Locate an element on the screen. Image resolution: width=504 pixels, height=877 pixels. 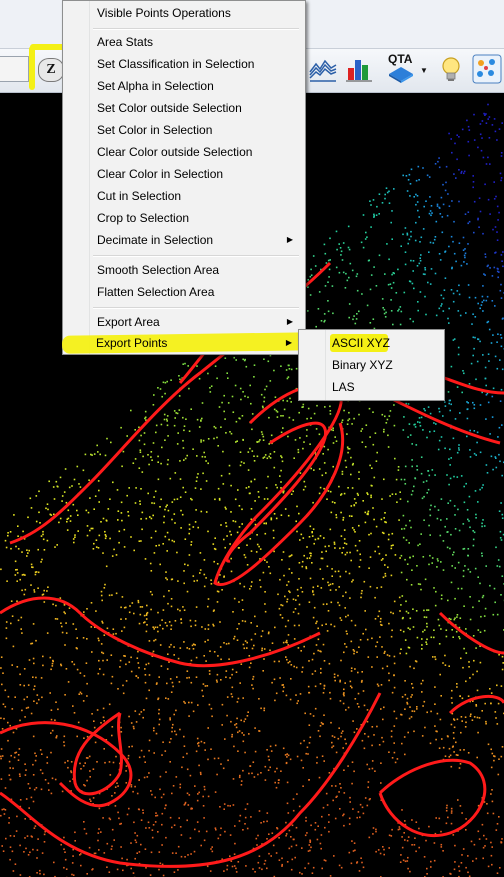
menu-item-decimate: Decimate in Selection ▶ is located at coordinates (183, 240).